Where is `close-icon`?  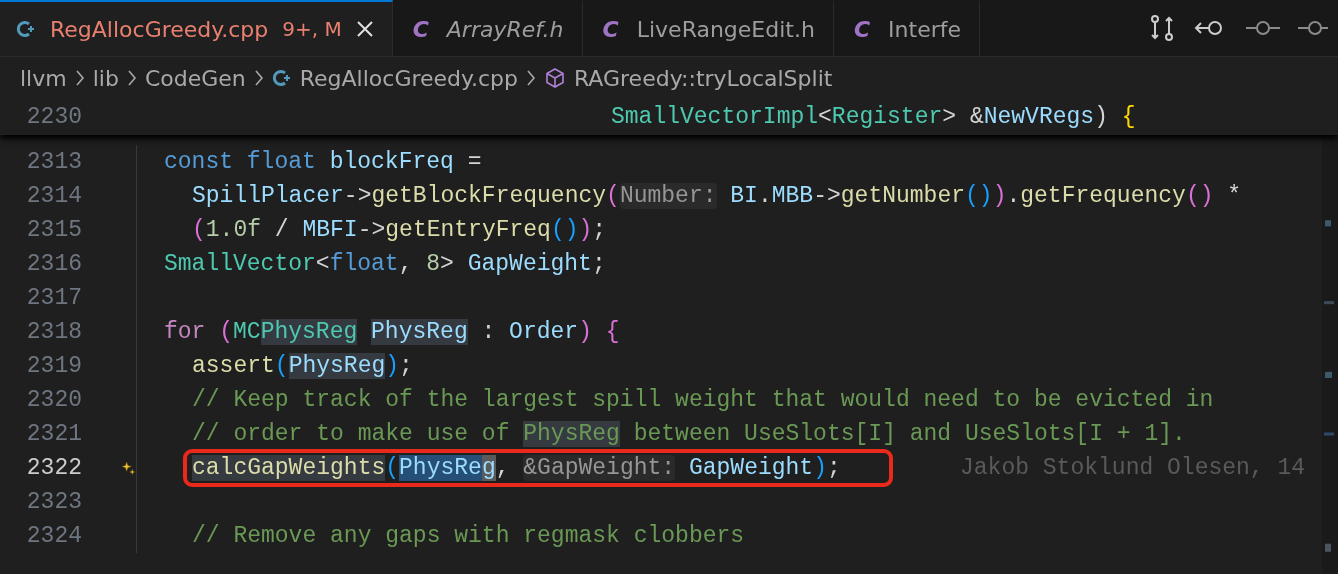 close-icon is located at coordinates (364, 29).